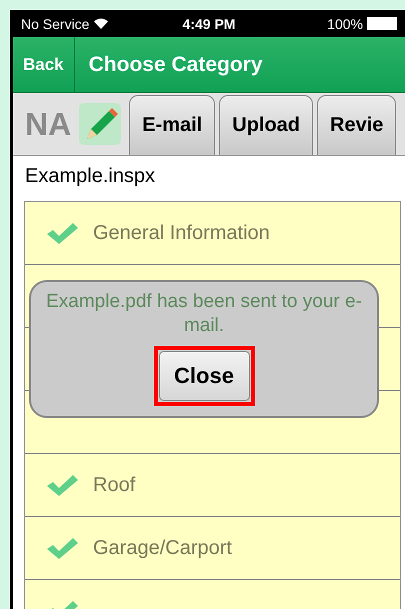 Image resolution: width=405 pixels, height=609 pixels. What do you see at coordinates (204, 376) in the screenshot?
I see `close-button: Close` at bounding box center [204, 376].